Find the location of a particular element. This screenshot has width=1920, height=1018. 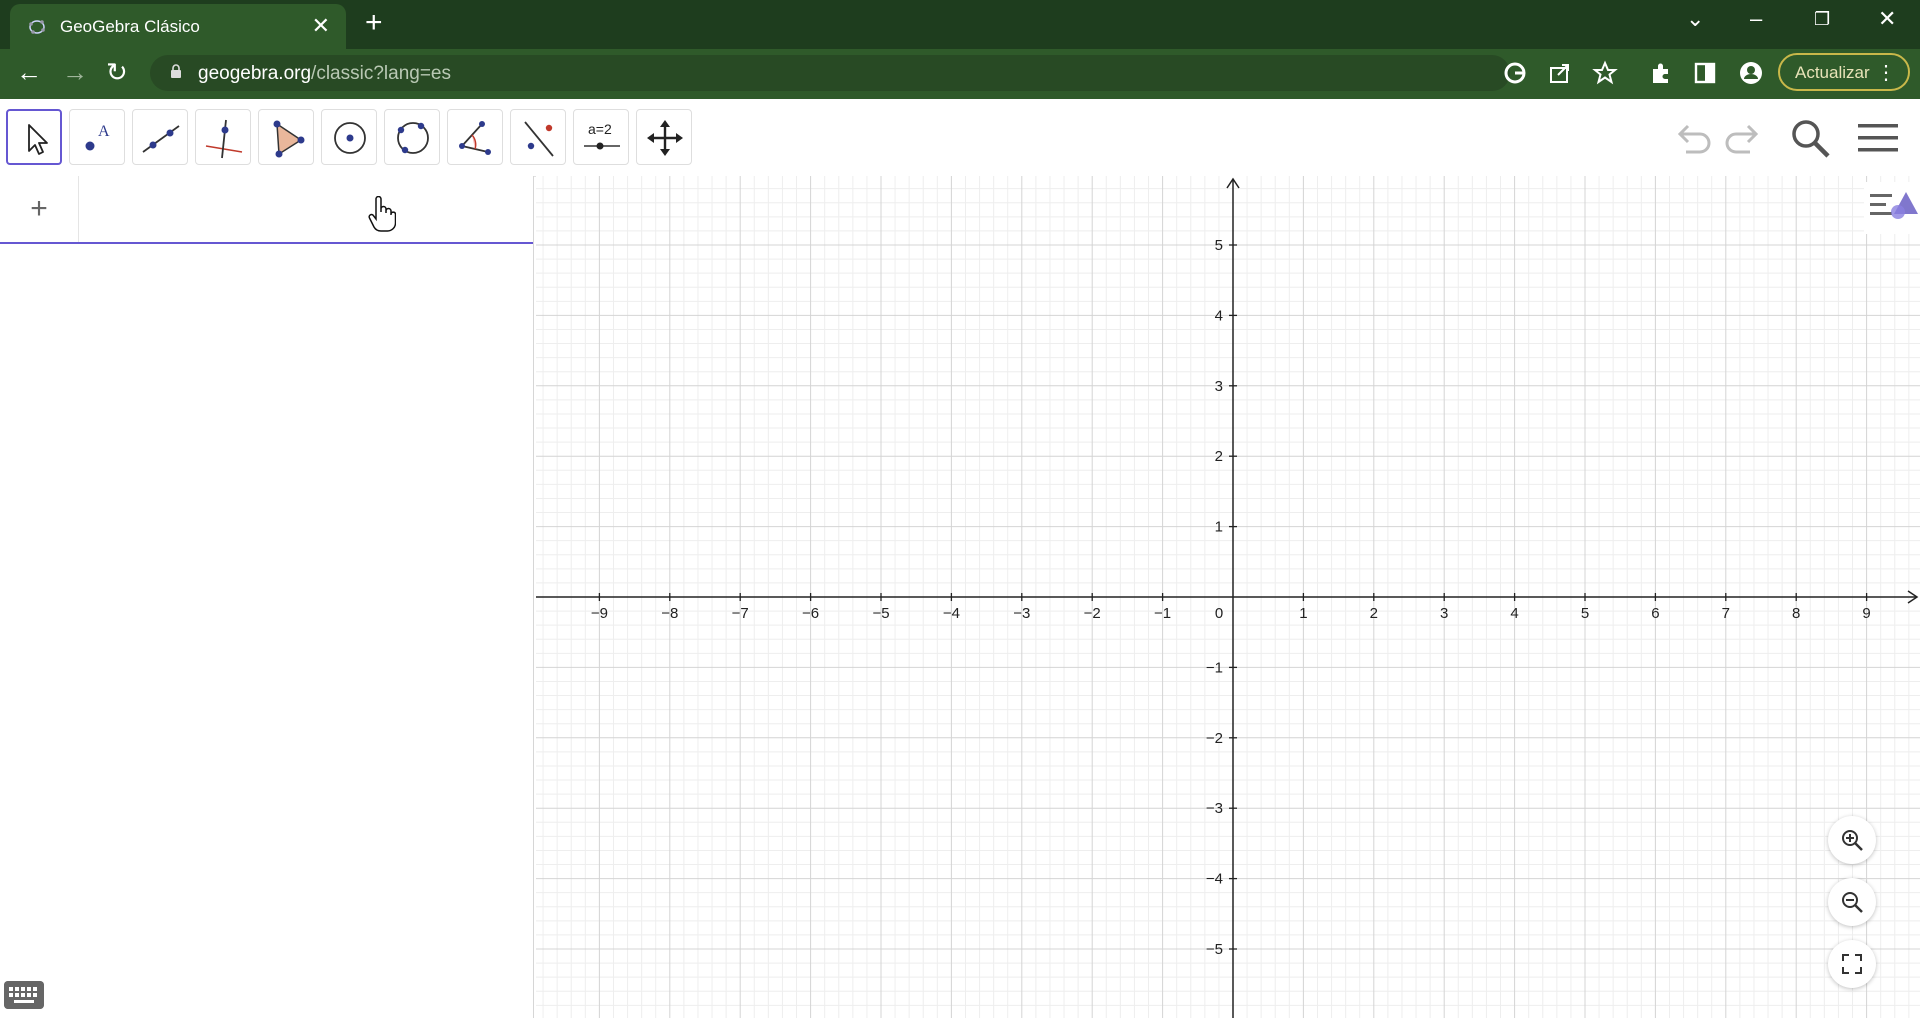

x-tick-label: −9 is located at coordinates (599, 613).